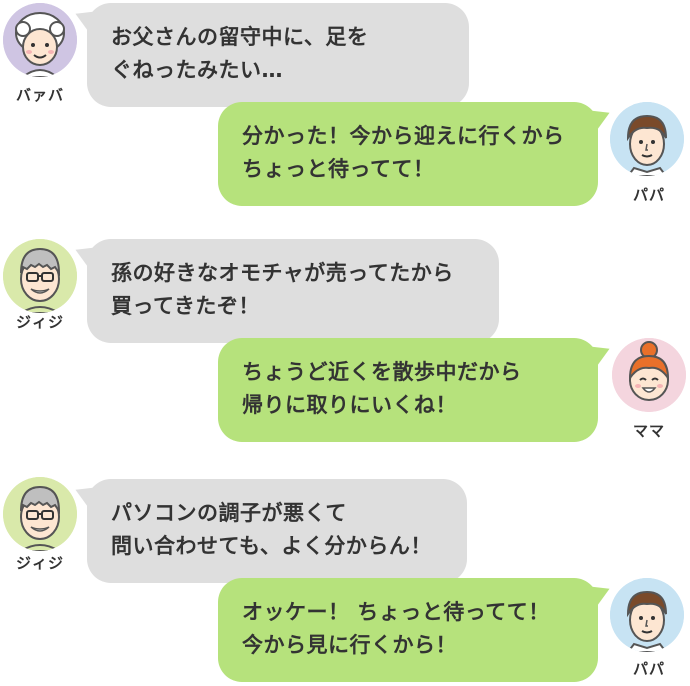 The height and width of the screenshot is (686, 690). What do you see at coordinates (240, 37) in the screenshot?
I see `message-line: お父さんの留守中に、足を` at bounding box center [240, 37].